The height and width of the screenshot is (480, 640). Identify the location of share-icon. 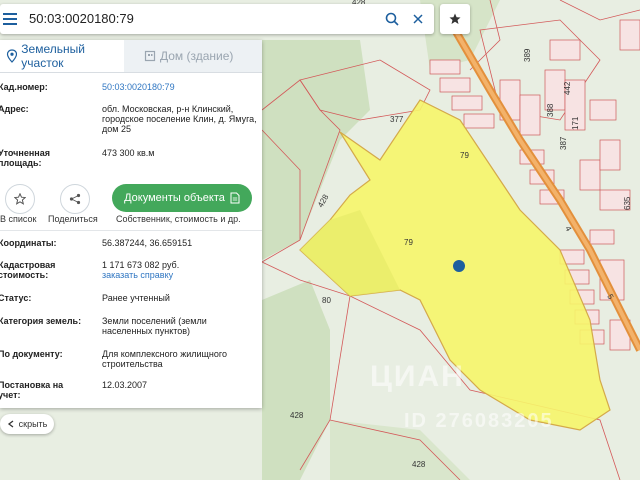
(75, 199).